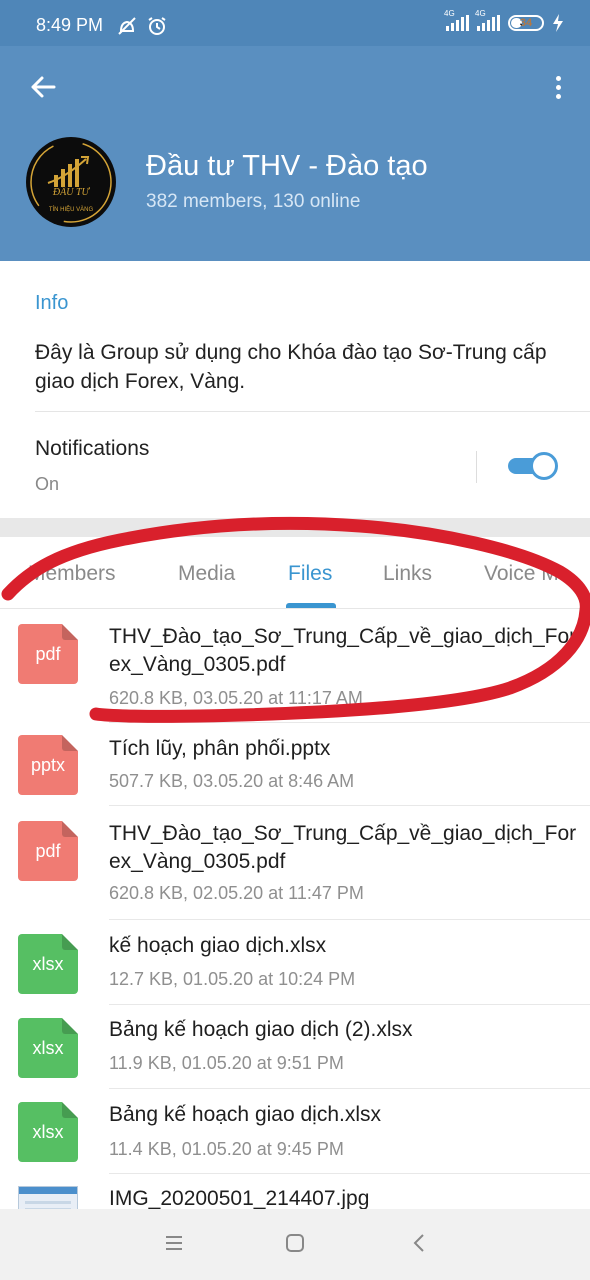 Image resolution: width=590 pixels, height=1280 pixels. Describe the element at coordinates (226, 1063) in the screenshot. I see `file-meta: 11.9 KB, 01.05.20 at 9:51 PM` at that location.